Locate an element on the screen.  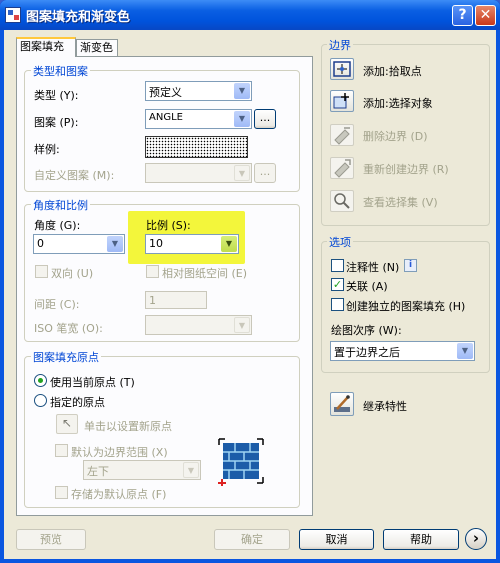
chevron-right-icon: › is located at coordinates (476, 538).